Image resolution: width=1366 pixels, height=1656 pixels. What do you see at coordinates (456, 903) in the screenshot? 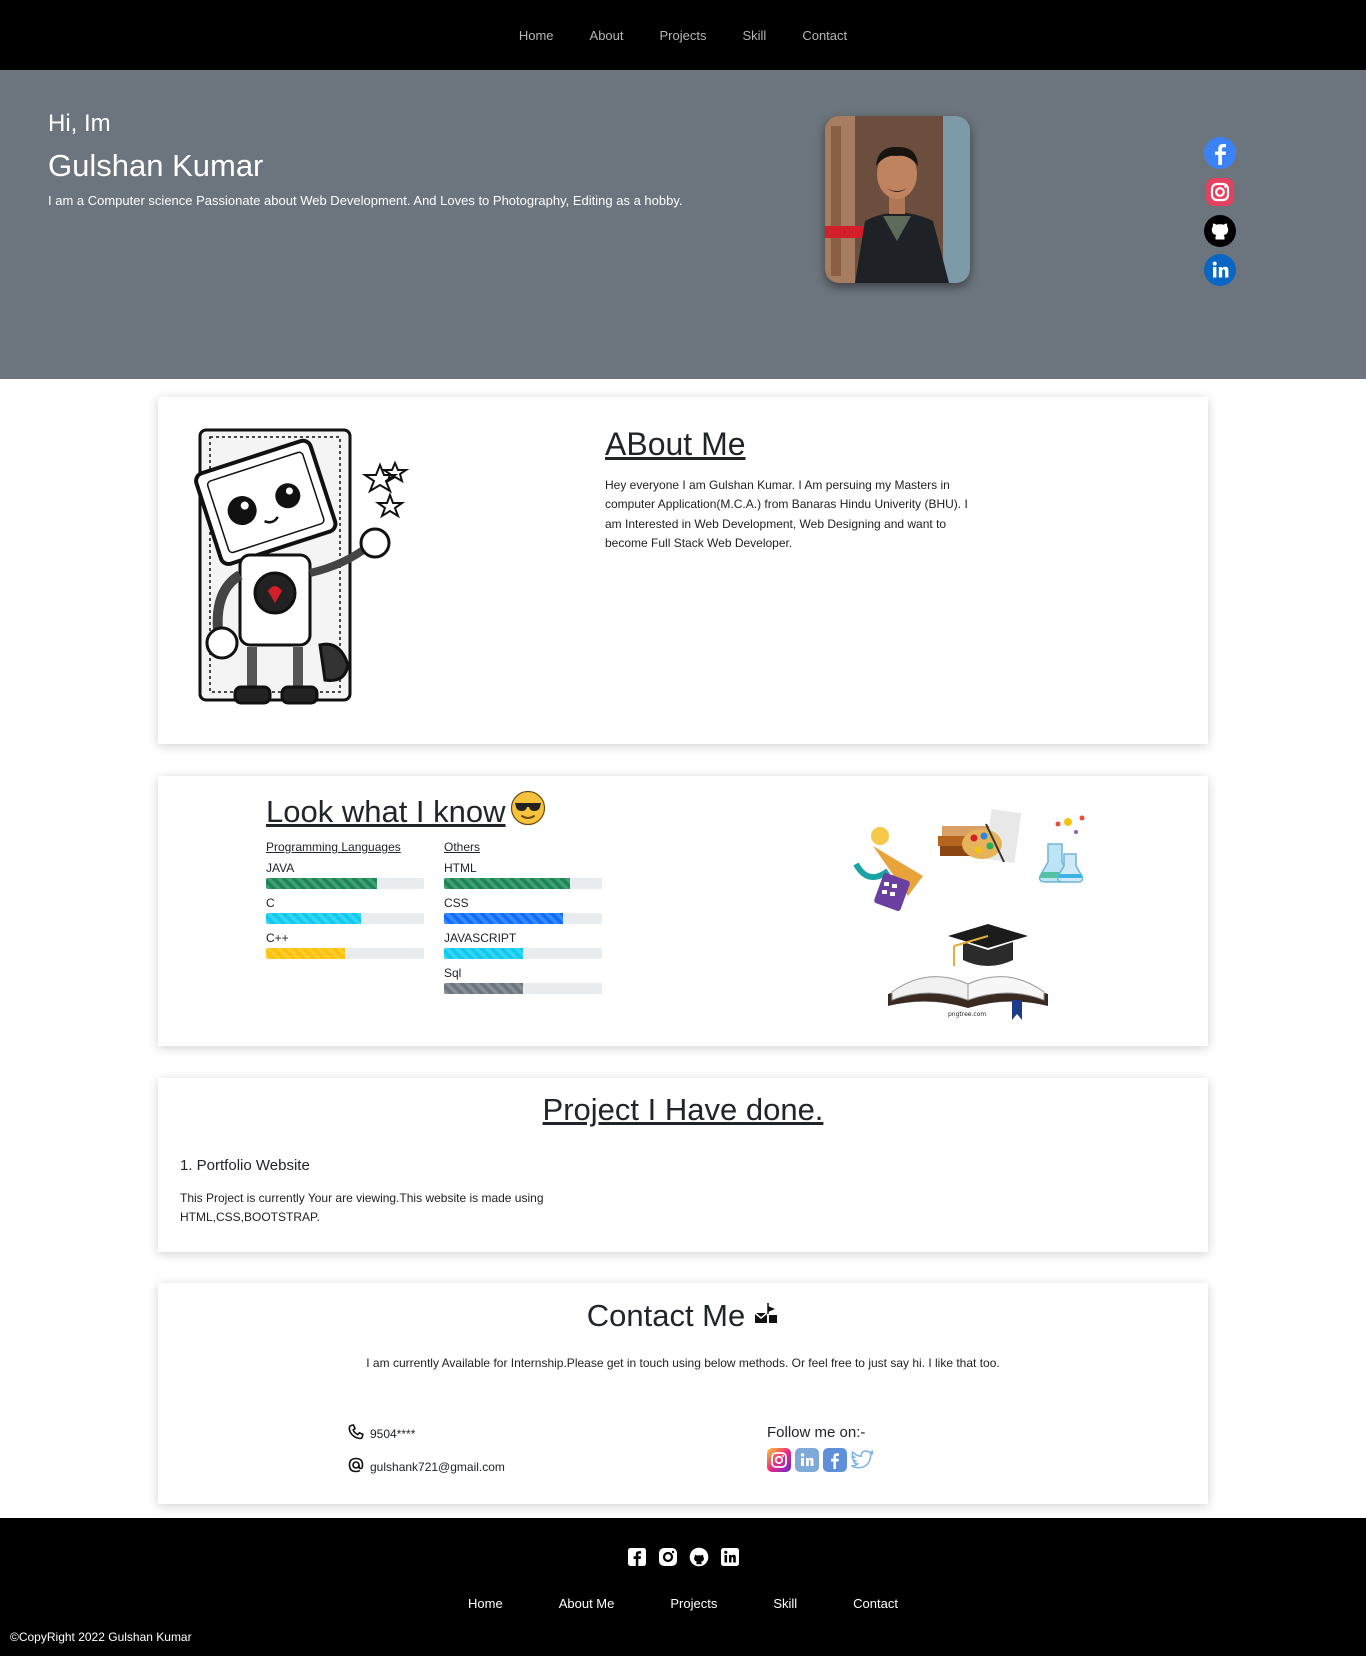
I see `skill-label: CSS` at bounding box center [456, 903].